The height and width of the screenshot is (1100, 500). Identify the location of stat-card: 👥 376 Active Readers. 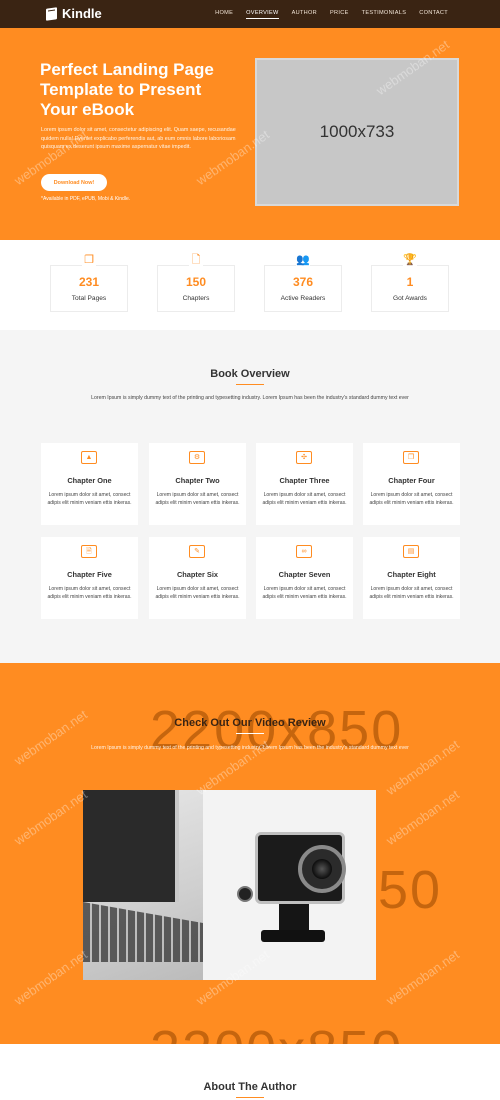
(303, 282).